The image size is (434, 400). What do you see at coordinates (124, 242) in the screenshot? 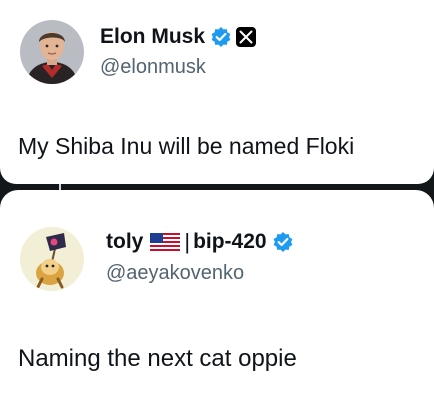
I see `author-name: toly` at bounding box center [124, 242].